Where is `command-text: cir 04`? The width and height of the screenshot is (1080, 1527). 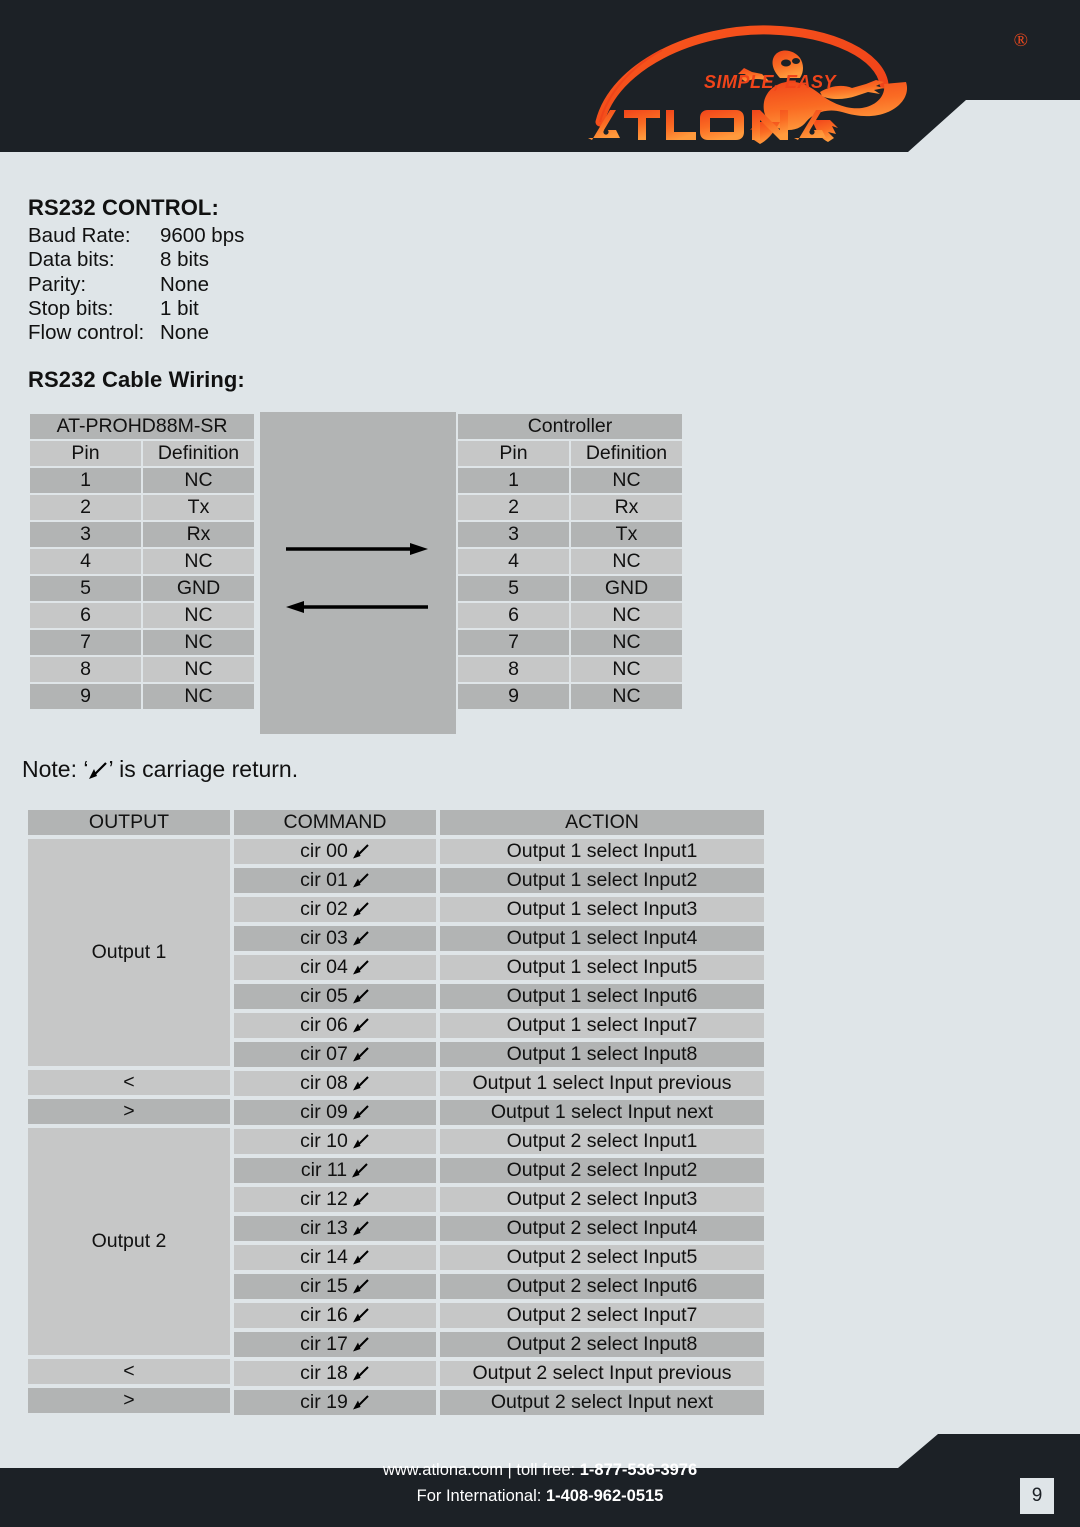 command-text: cir 04 is located at coordinates (324, 967).